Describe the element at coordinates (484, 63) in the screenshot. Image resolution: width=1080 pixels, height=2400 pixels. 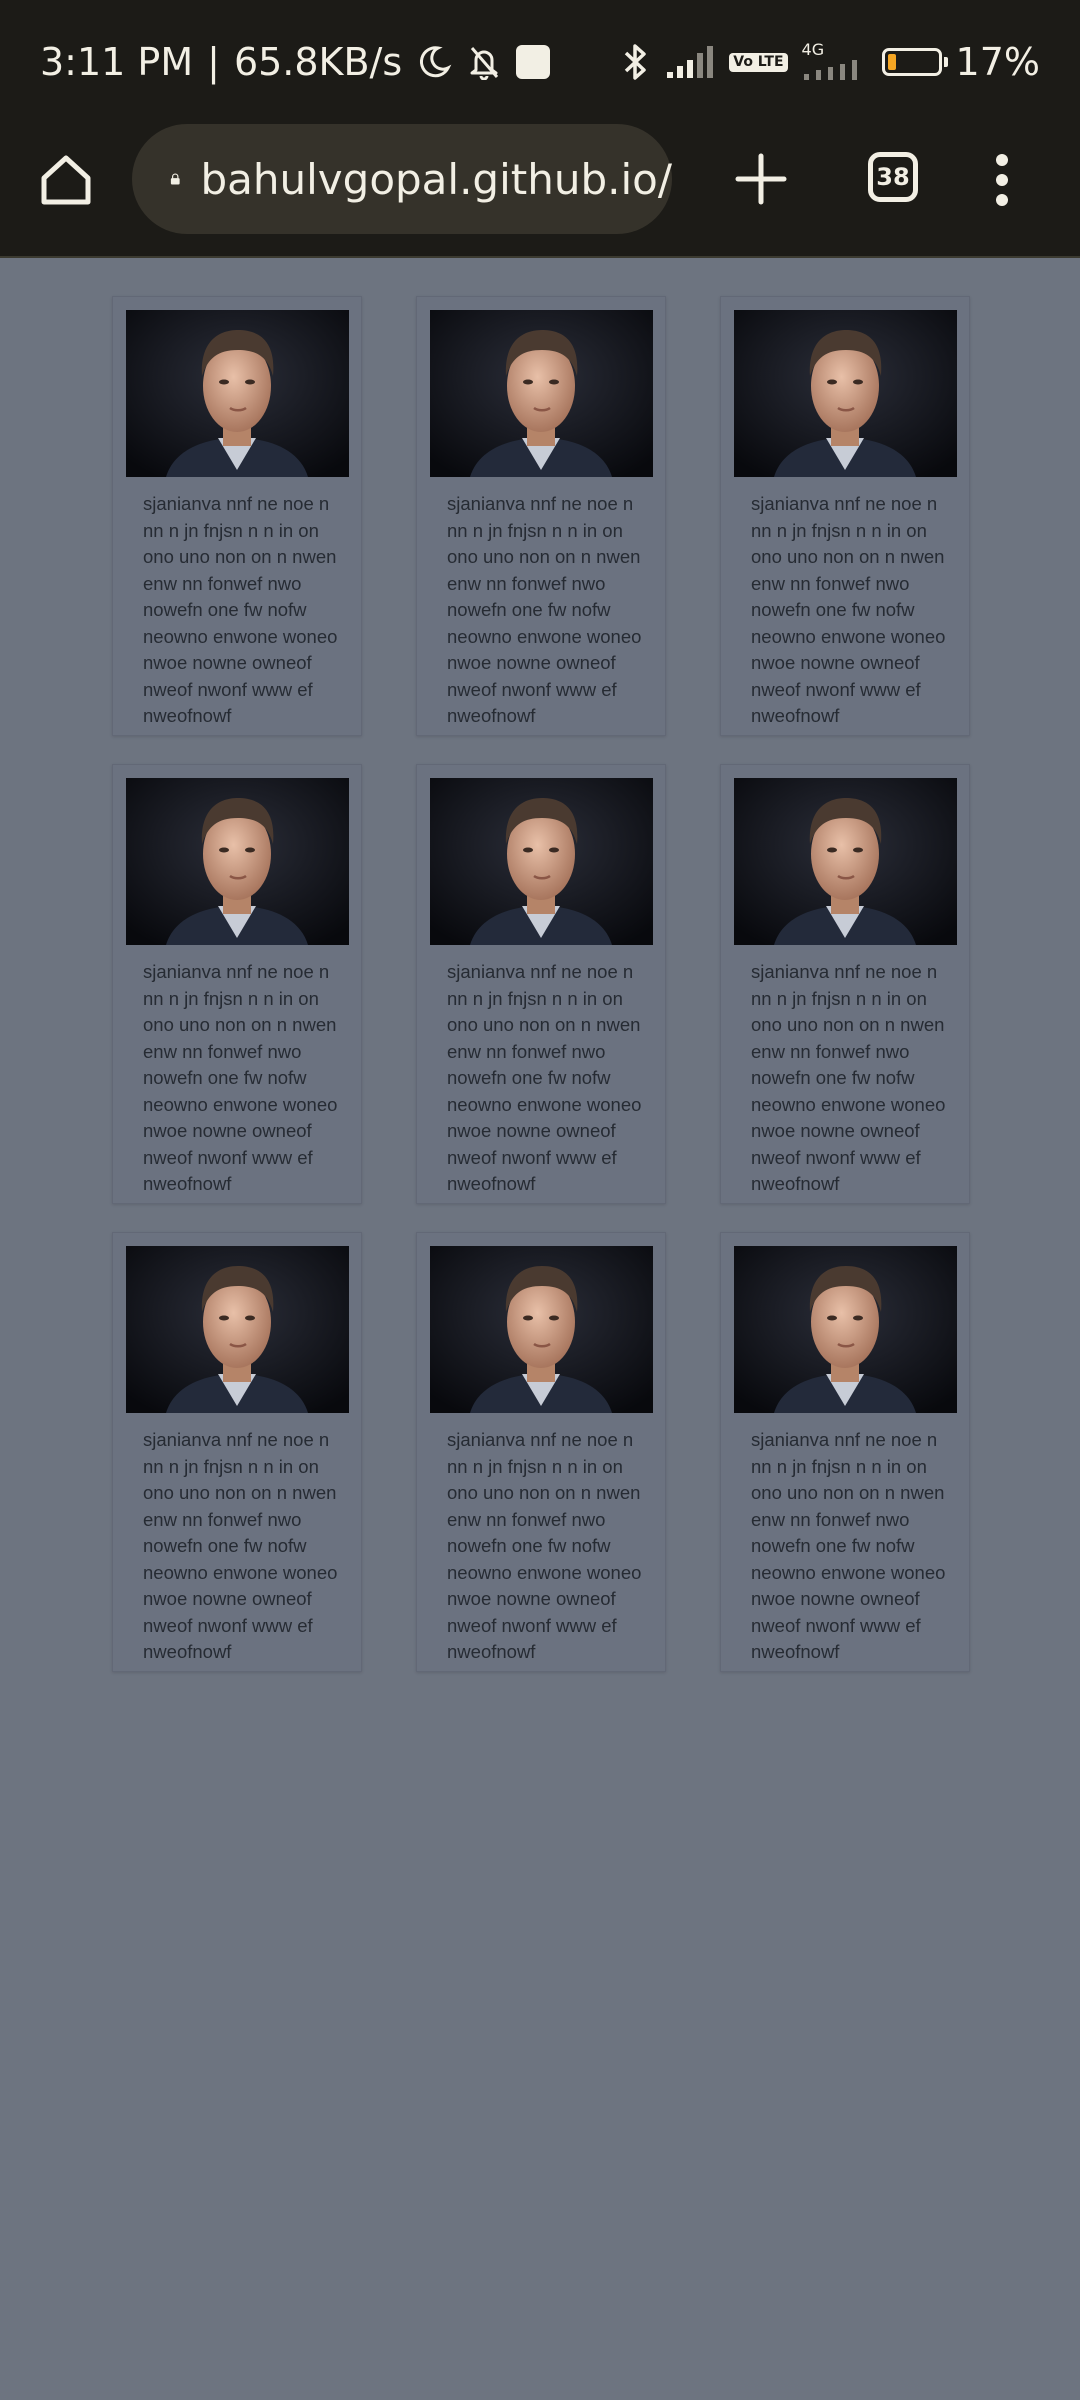
I see `bell-off-icon` at that location.